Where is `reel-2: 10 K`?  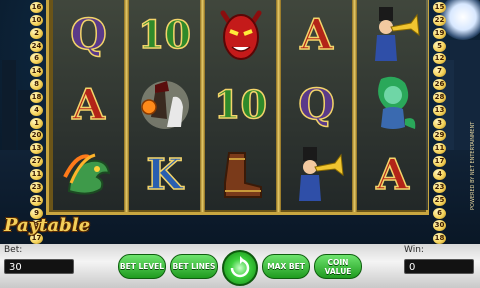
reel-2: 10 K is located at coordinates (164, 105).